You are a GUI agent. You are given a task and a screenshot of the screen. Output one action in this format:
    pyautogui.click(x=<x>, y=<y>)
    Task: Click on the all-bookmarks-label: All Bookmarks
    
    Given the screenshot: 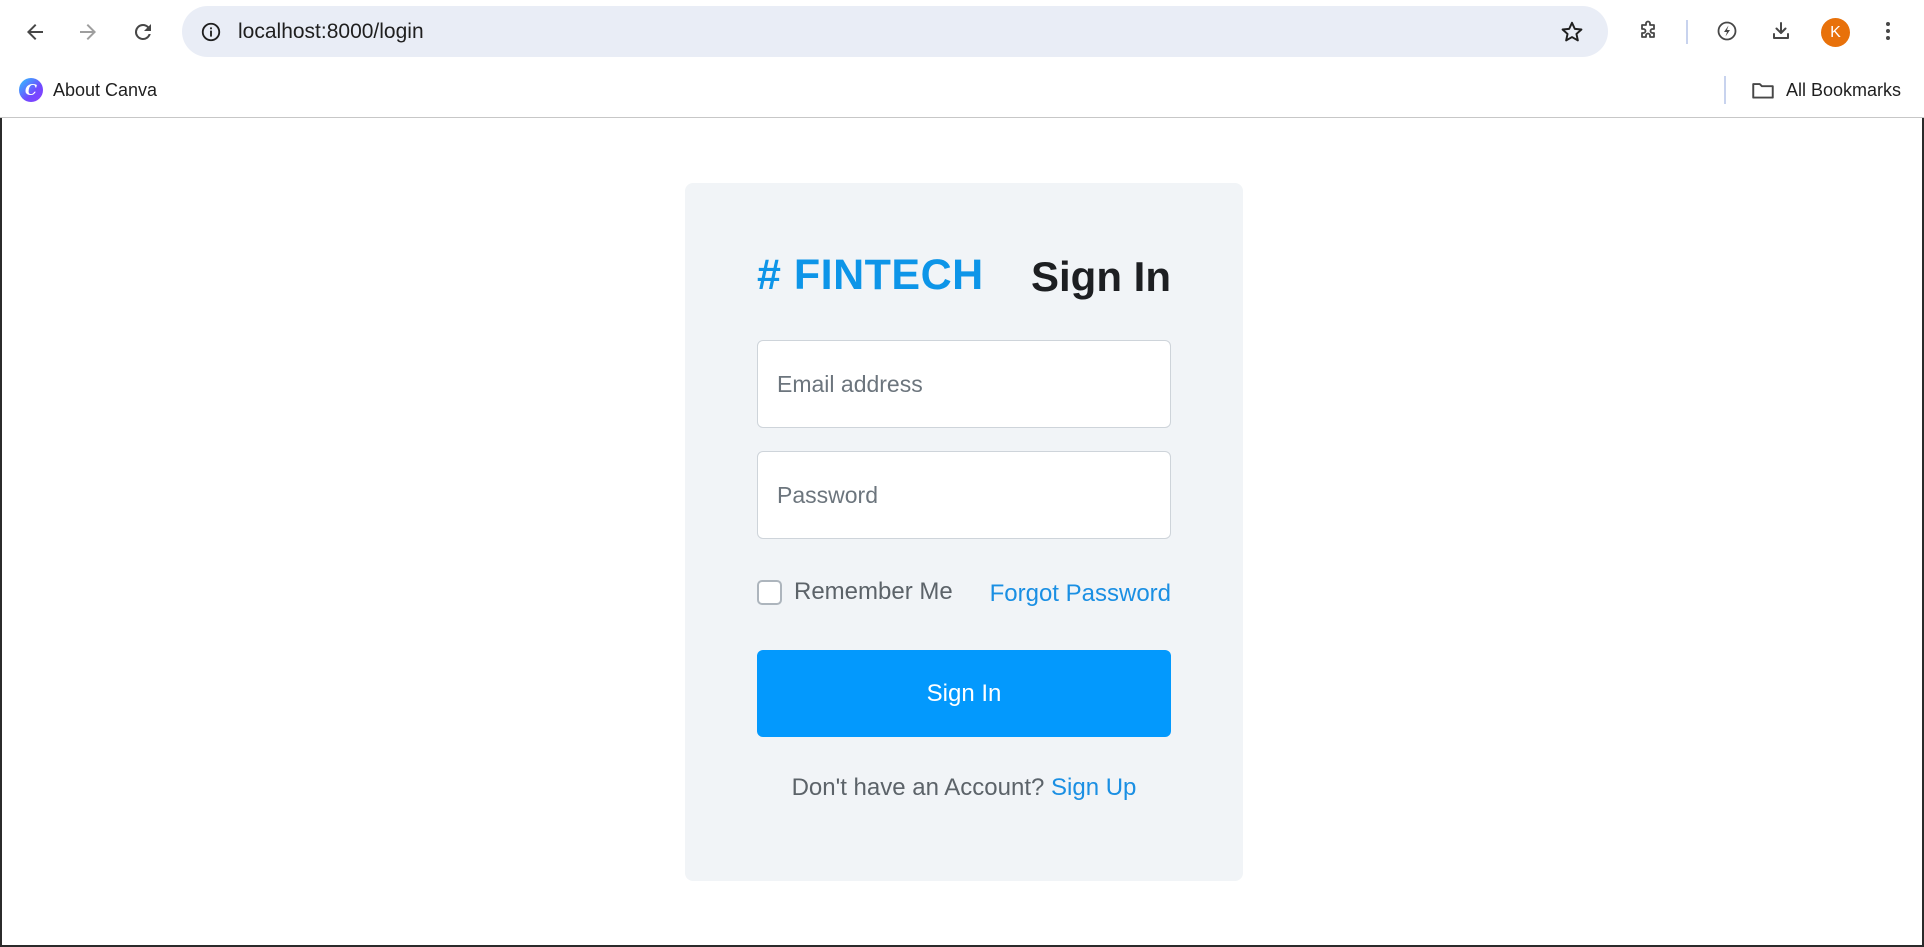 What is the action you would take?
    pyautogui.click(x=1844, y=89)
    